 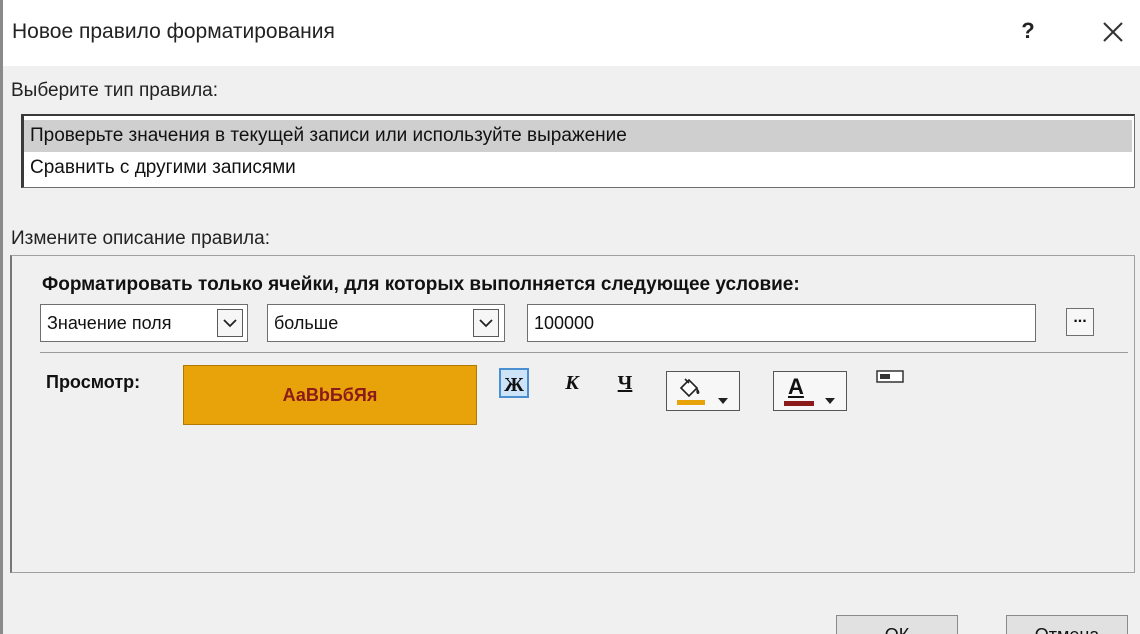 I want to click on font-color-button: A, so click(x=810, y=391).